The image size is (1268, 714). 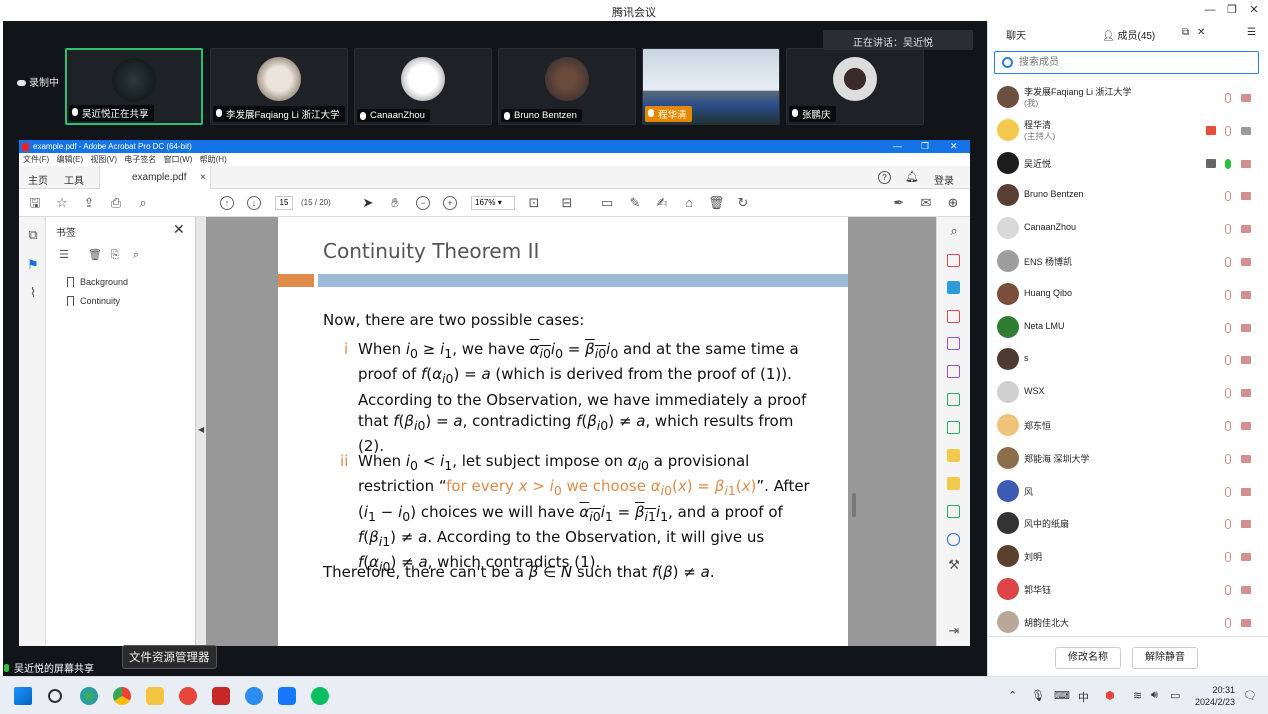 What do you see at coordinates (1154, 695) in the screenshot?
I see `volume-icon: 🔊︎` at bounding box center [1154, 695].